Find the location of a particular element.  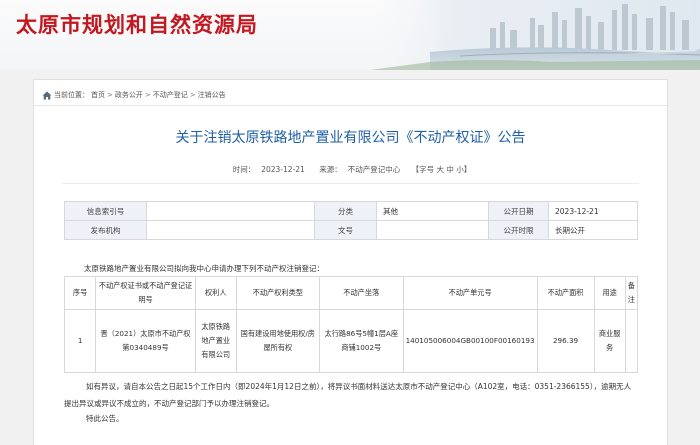

city-skyline-banner is located at coordinates (535, 35).